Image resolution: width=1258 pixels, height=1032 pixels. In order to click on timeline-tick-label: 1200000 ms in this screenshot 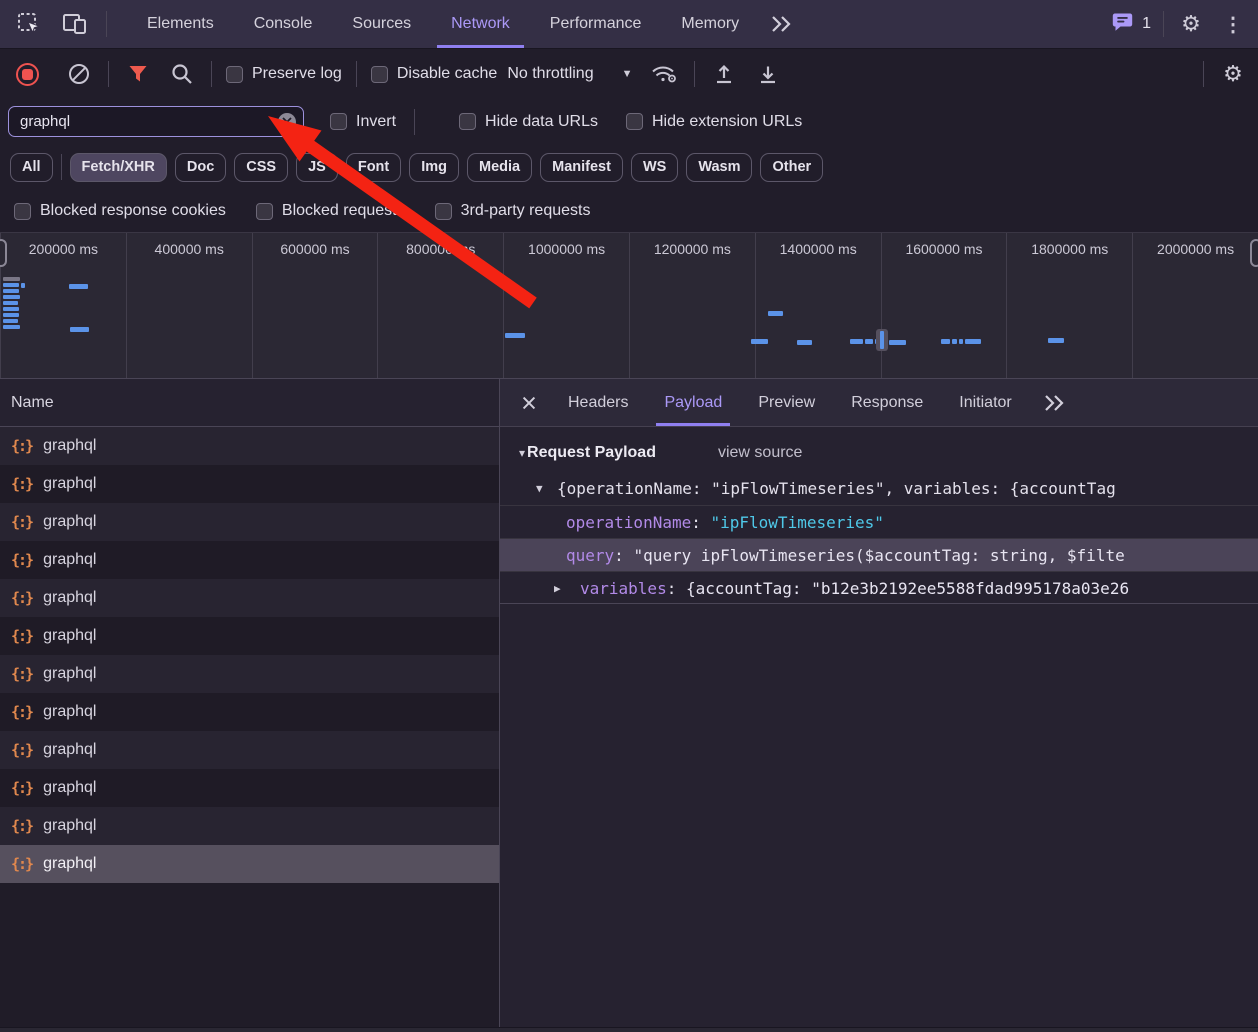, I will do `click(692, 249)`.